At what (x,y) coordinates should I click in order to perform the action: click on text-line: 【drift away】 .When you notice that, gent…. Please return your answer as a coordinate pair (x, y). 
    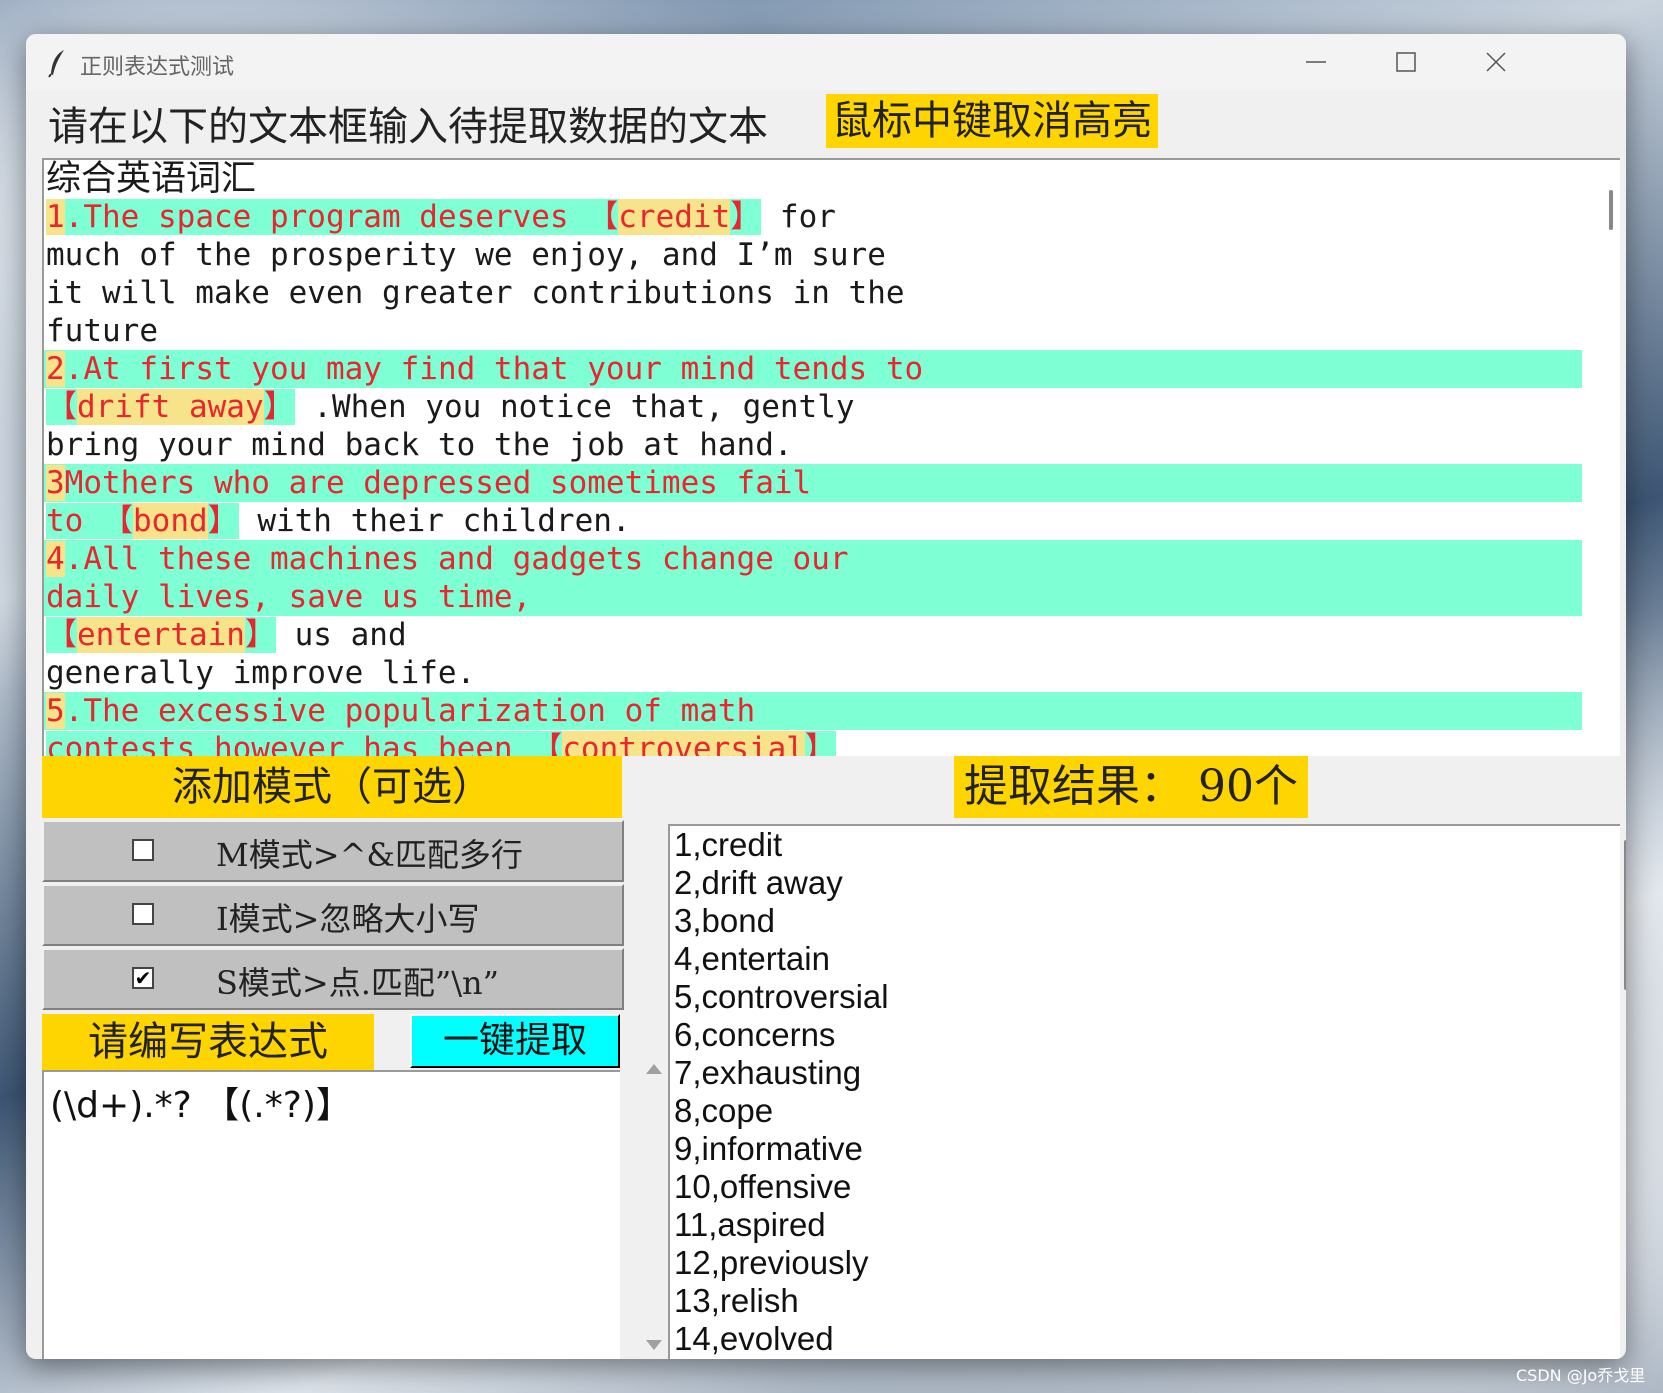
    Looking at the image, I should click on (450, 407).